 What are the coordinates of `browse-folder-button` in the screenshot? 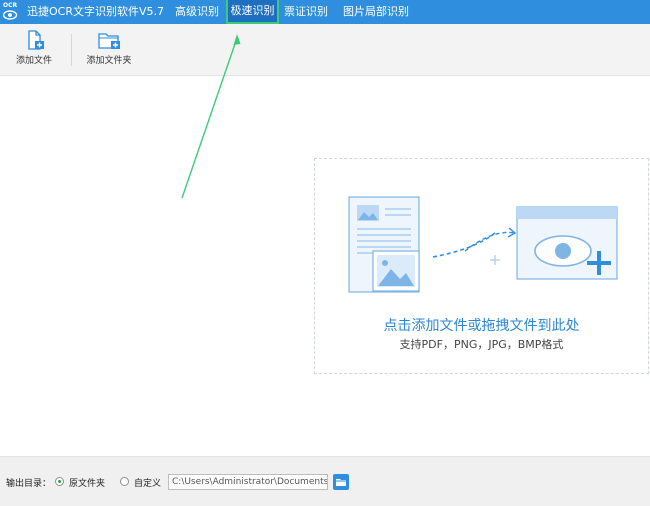 It's located at (341, 482).